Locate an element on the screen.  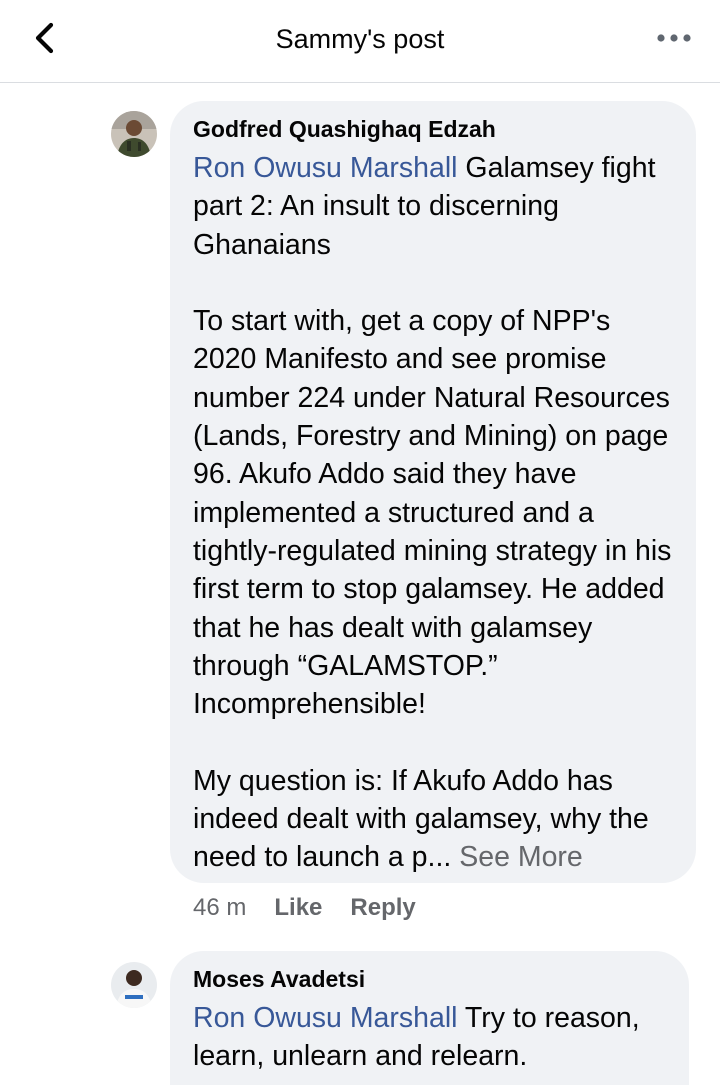
comment-timestamp: 46 m is located at coordinates (220, 907).